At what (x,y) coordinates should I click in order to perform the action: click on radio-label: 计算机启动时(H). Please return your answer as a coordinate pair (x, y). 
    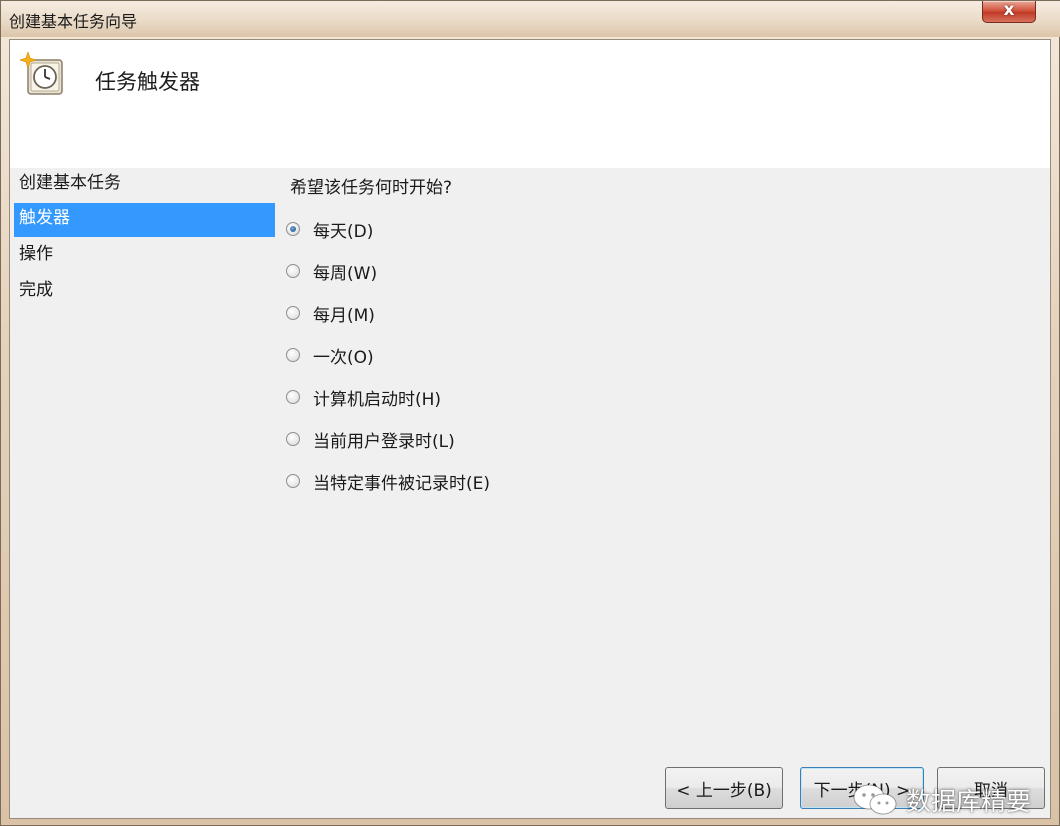
    Looking at the image, I should click on (377, 397).